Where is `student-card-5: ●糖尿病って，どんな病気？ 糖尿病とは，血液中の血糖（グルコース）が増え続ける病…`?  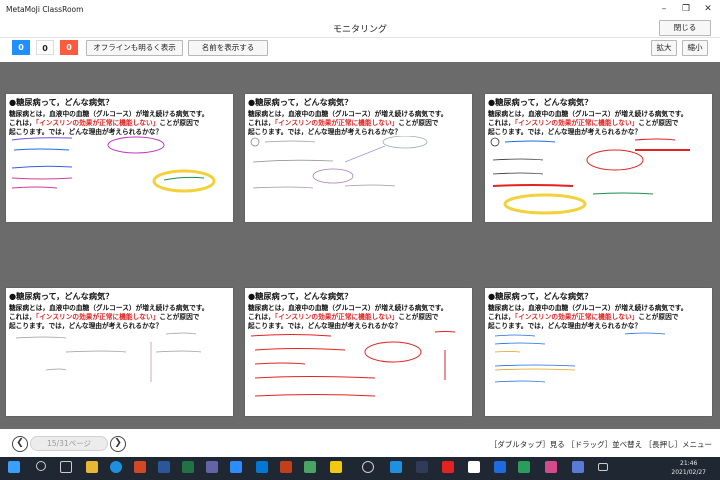
student-card-5: ●糖尿病って，どんな病気？ 糖尿病とは，血液中の血糖（グルコース）が増え続ける病… is located at coordinates (358, 352).